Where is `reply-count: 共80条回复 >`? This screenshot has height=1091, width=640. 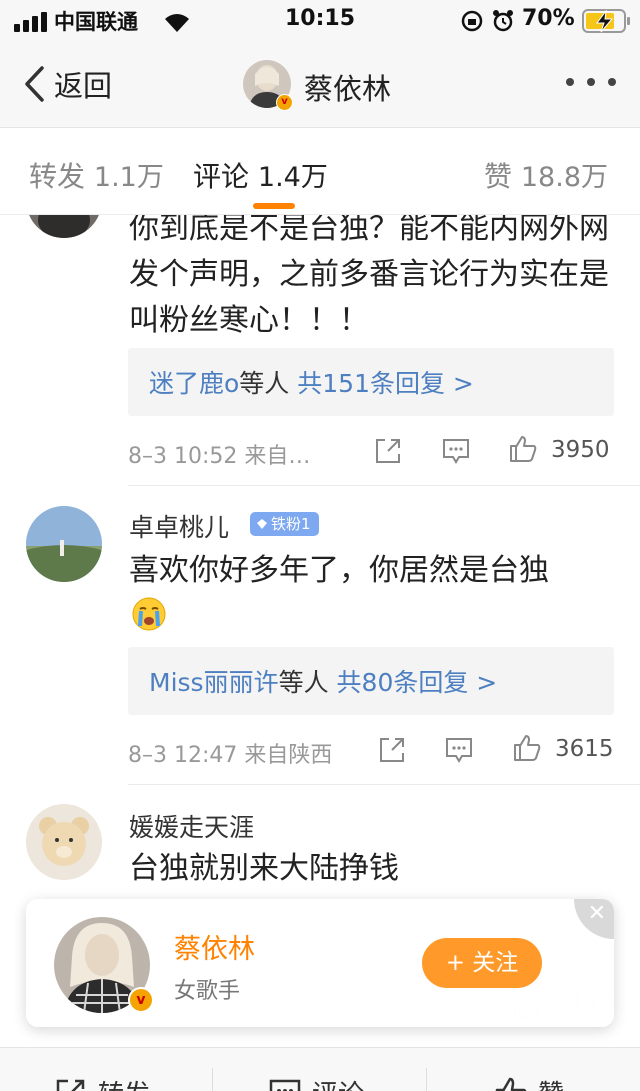
reply-count: 共80条回复 > is located at coordinates (417, 682).